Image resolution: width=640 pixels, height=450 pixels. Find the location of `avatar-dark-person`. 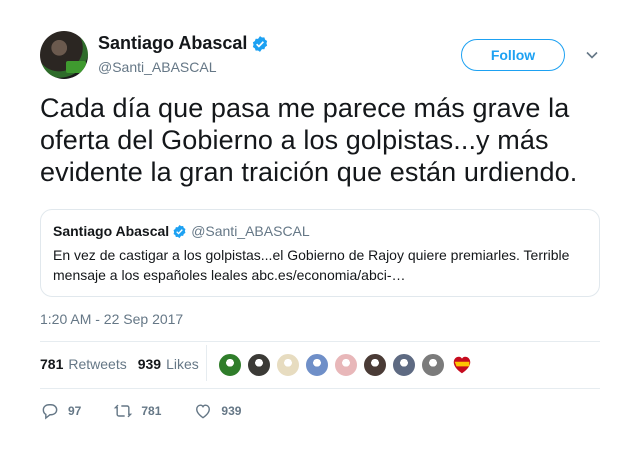

avatar-dark-person is located at coordinates (375, 365).